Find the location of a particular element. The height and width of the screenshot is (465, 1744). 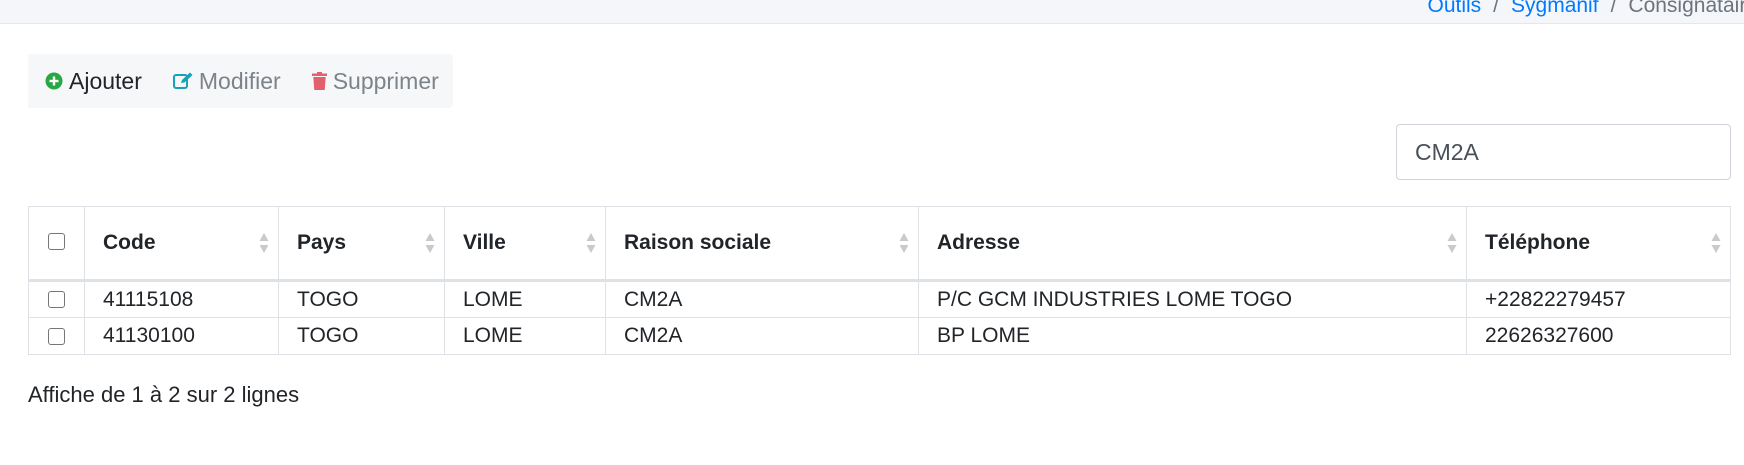

select-all-checkbox is located at coordinates (56, 241).